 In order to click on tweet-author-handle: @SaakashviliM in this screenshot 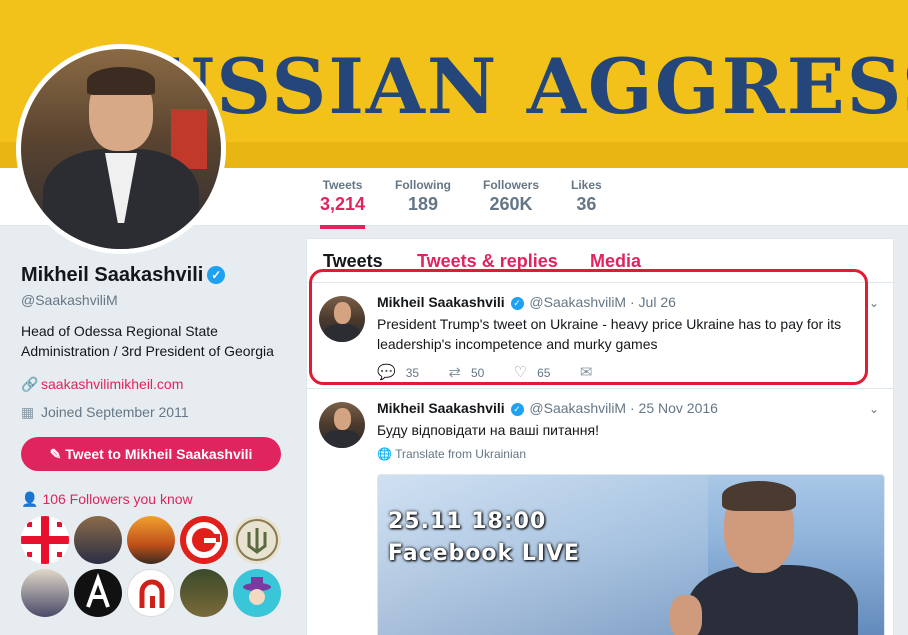, I will do `click(577, 408)`.